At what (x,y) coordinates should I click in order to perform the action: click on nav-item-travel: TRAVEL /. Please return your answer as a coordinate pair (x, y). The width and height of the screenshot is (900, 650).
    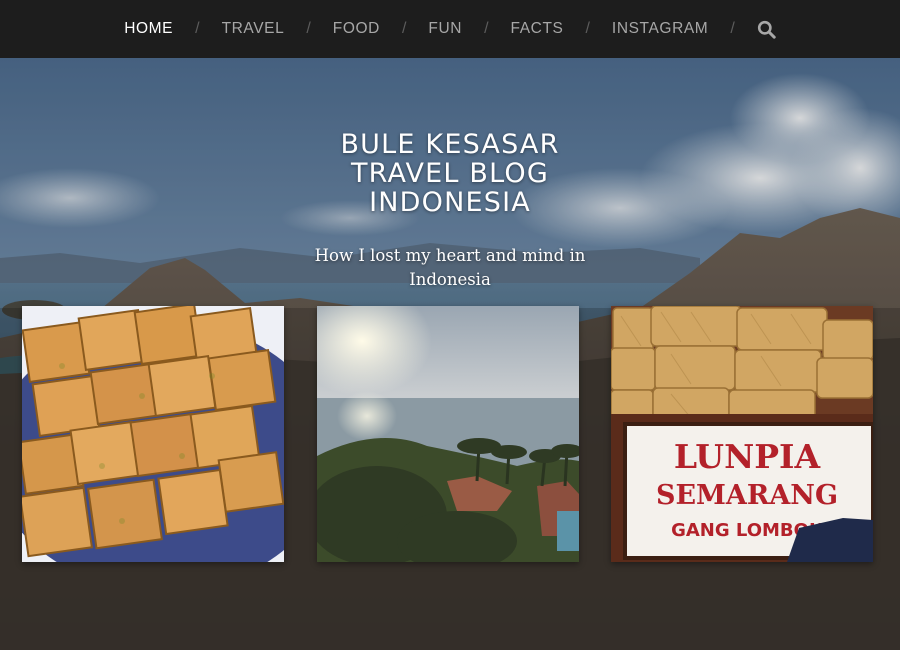
    Looking at the image, I should click on (277, 29).